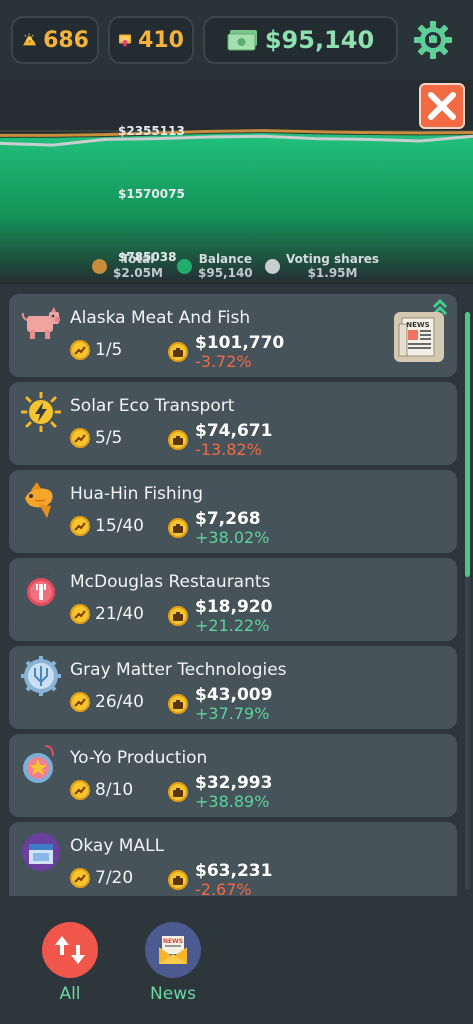 This screenshot has height=1024, width=473. I want to click on nav-all-label: All, so click(70, 994).